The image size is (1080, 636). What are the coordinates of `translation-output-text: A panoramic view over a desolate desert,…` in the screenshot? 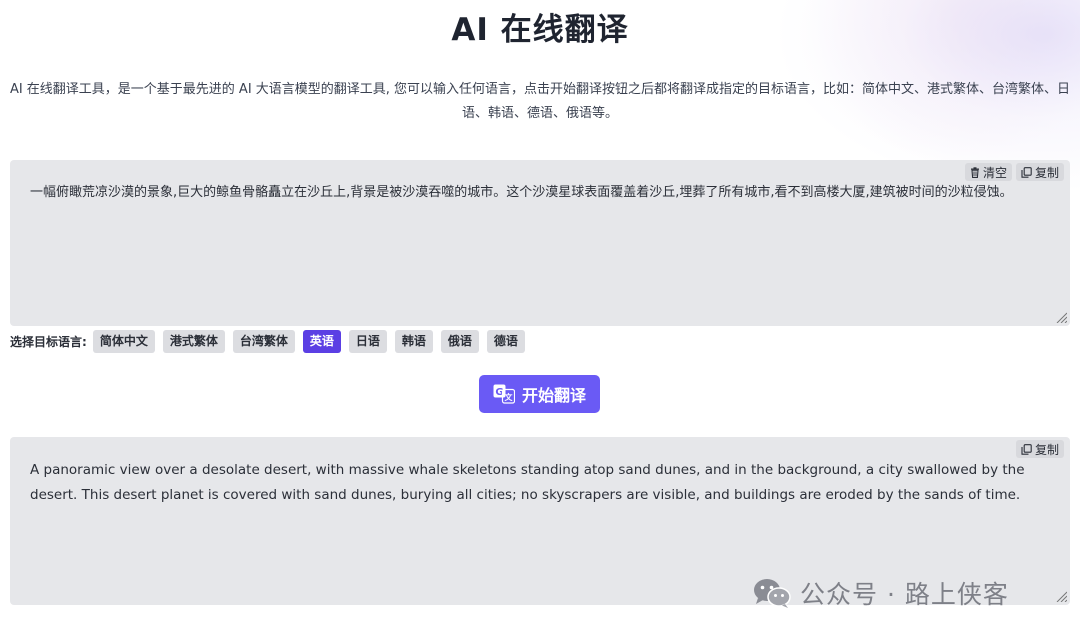 It's located at (527, 482).